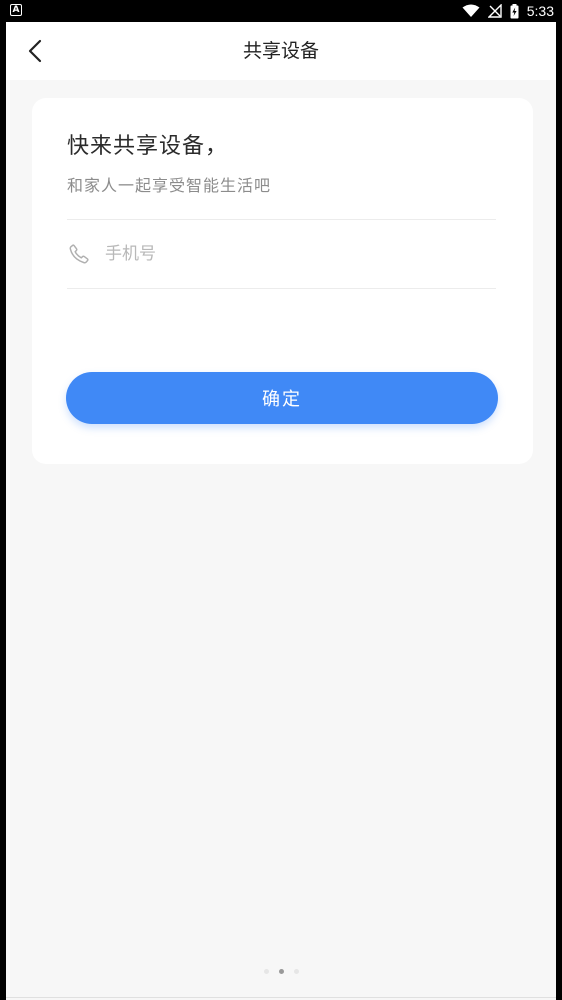 The image size is (562, 1000). I want to click on phone-field-row, so click(281, 254).